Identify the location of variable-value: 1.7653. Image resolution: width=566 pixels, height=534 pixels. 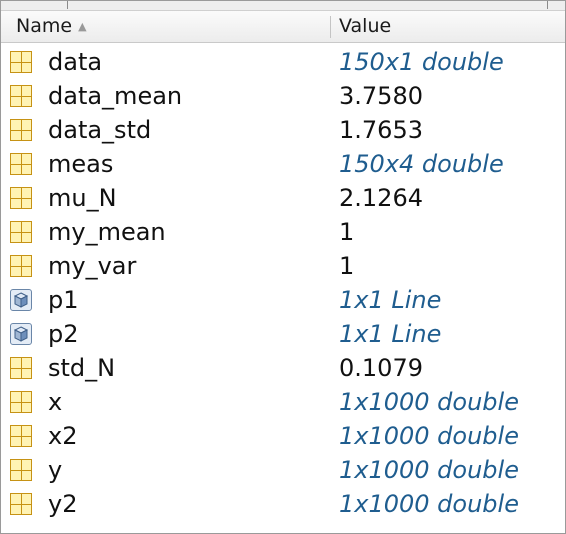
(381, 130).